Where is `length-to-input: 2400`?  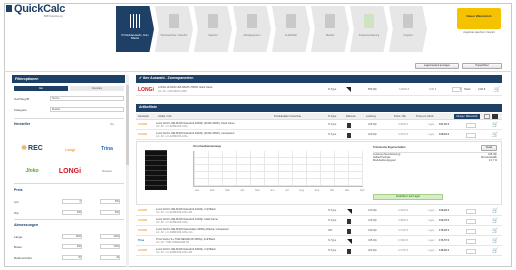 length-to-input: 2400 is located at coordinates (110, 236).